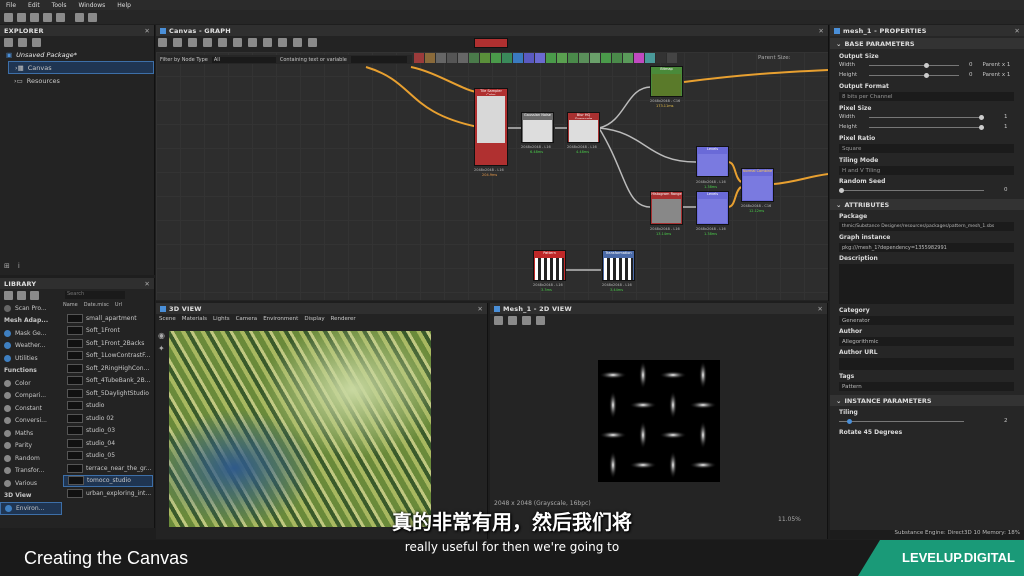  Describe the element at coordinates (11, 5) in the screenshot. I see `menu-file: File` at that location.